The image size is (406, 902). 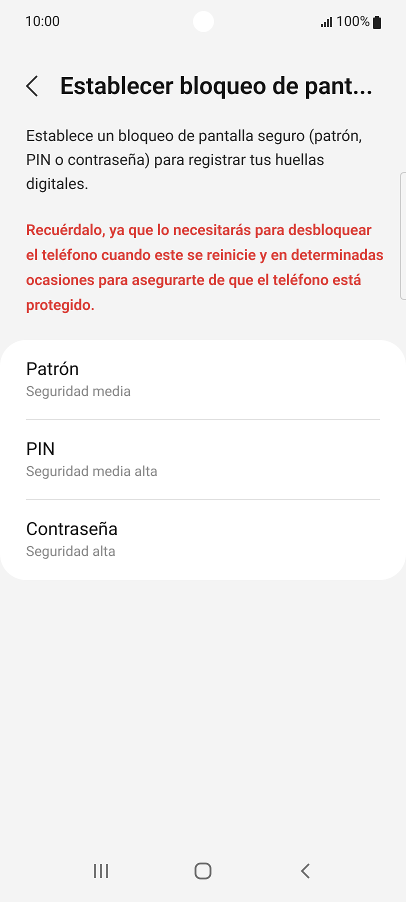 I want to click on description-text: Establece un bloqueo de pantalla seguro (patrón, PIN o contraseña) para registrar tus huellas digitales., so click(x=194, y=160).